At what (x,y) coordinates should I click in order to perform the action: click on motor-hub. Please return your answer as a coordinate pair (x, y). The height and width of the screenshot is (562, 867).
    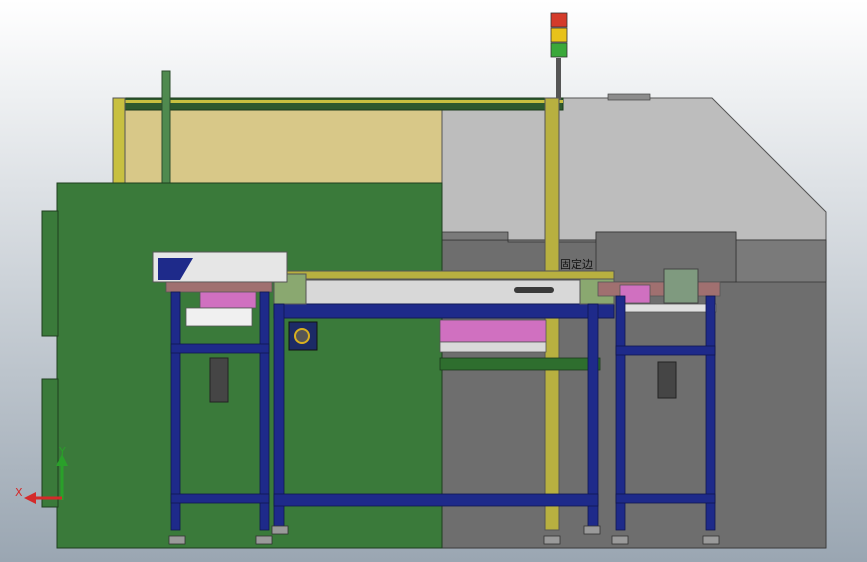
    Looking at the image, I should click on (302, 336).